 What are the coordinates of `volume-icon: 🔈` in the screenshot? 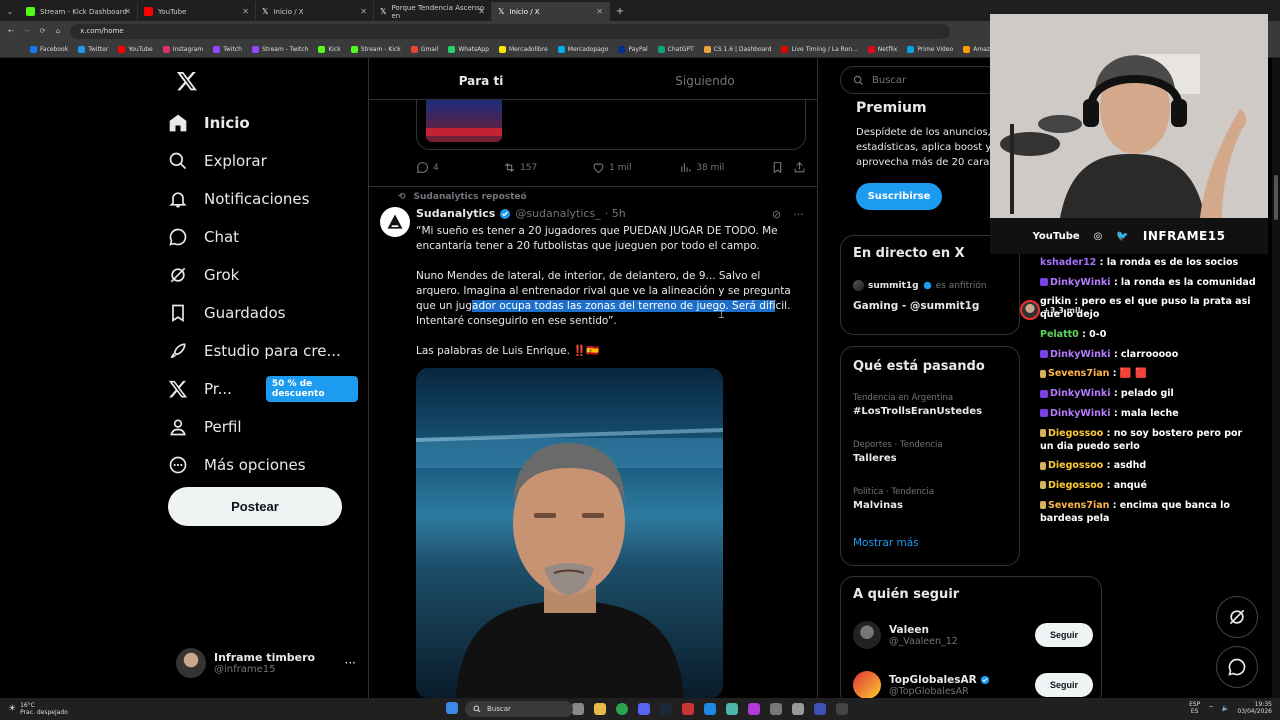 It's located at (1225, 708).